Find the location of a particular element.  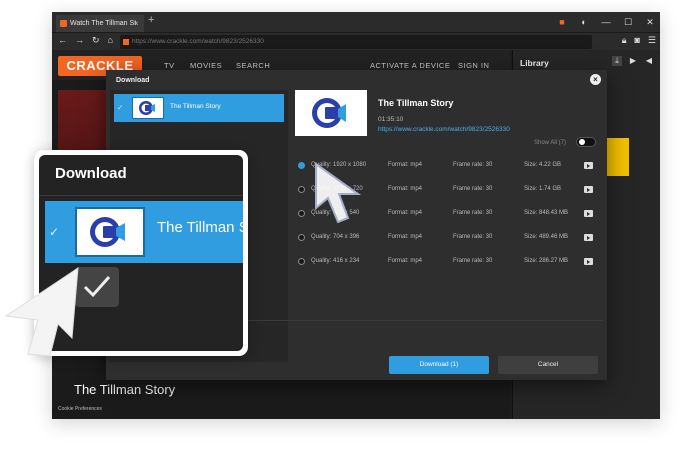

size-cell: Size: 848.43 MB is located at coordinates (546, 213).